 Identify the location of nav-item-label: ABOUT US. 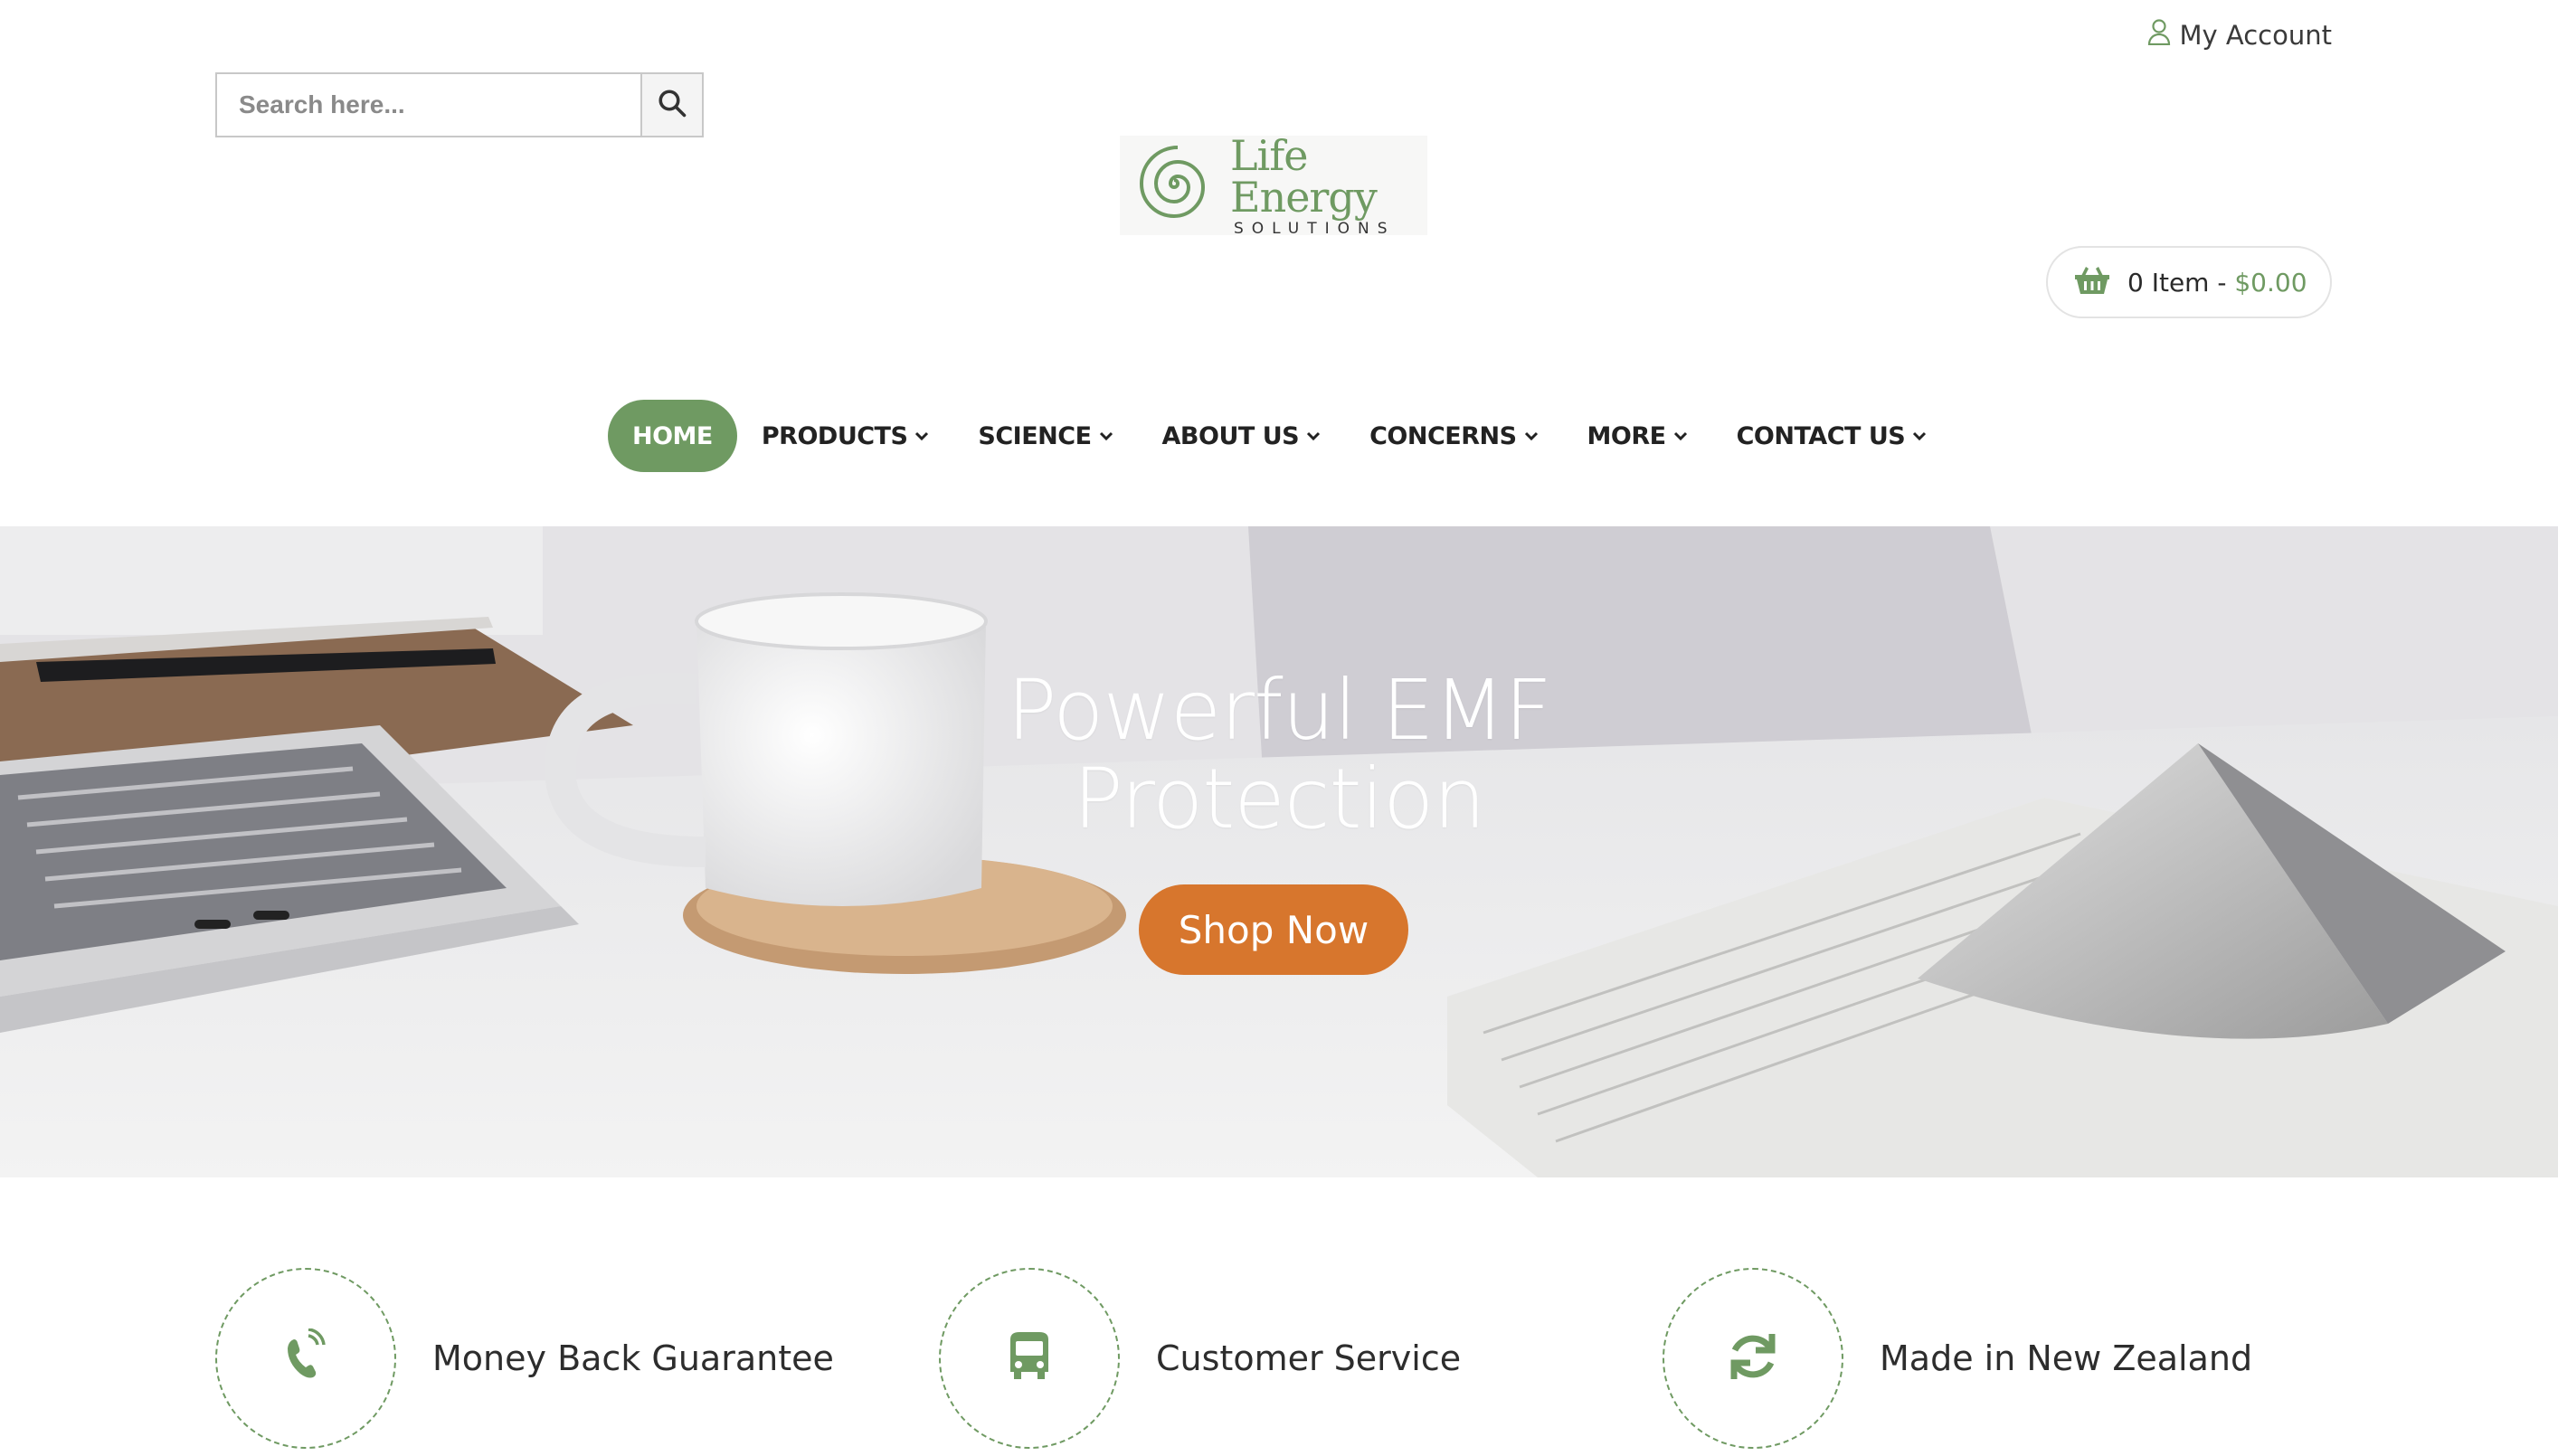
(1230, 436).